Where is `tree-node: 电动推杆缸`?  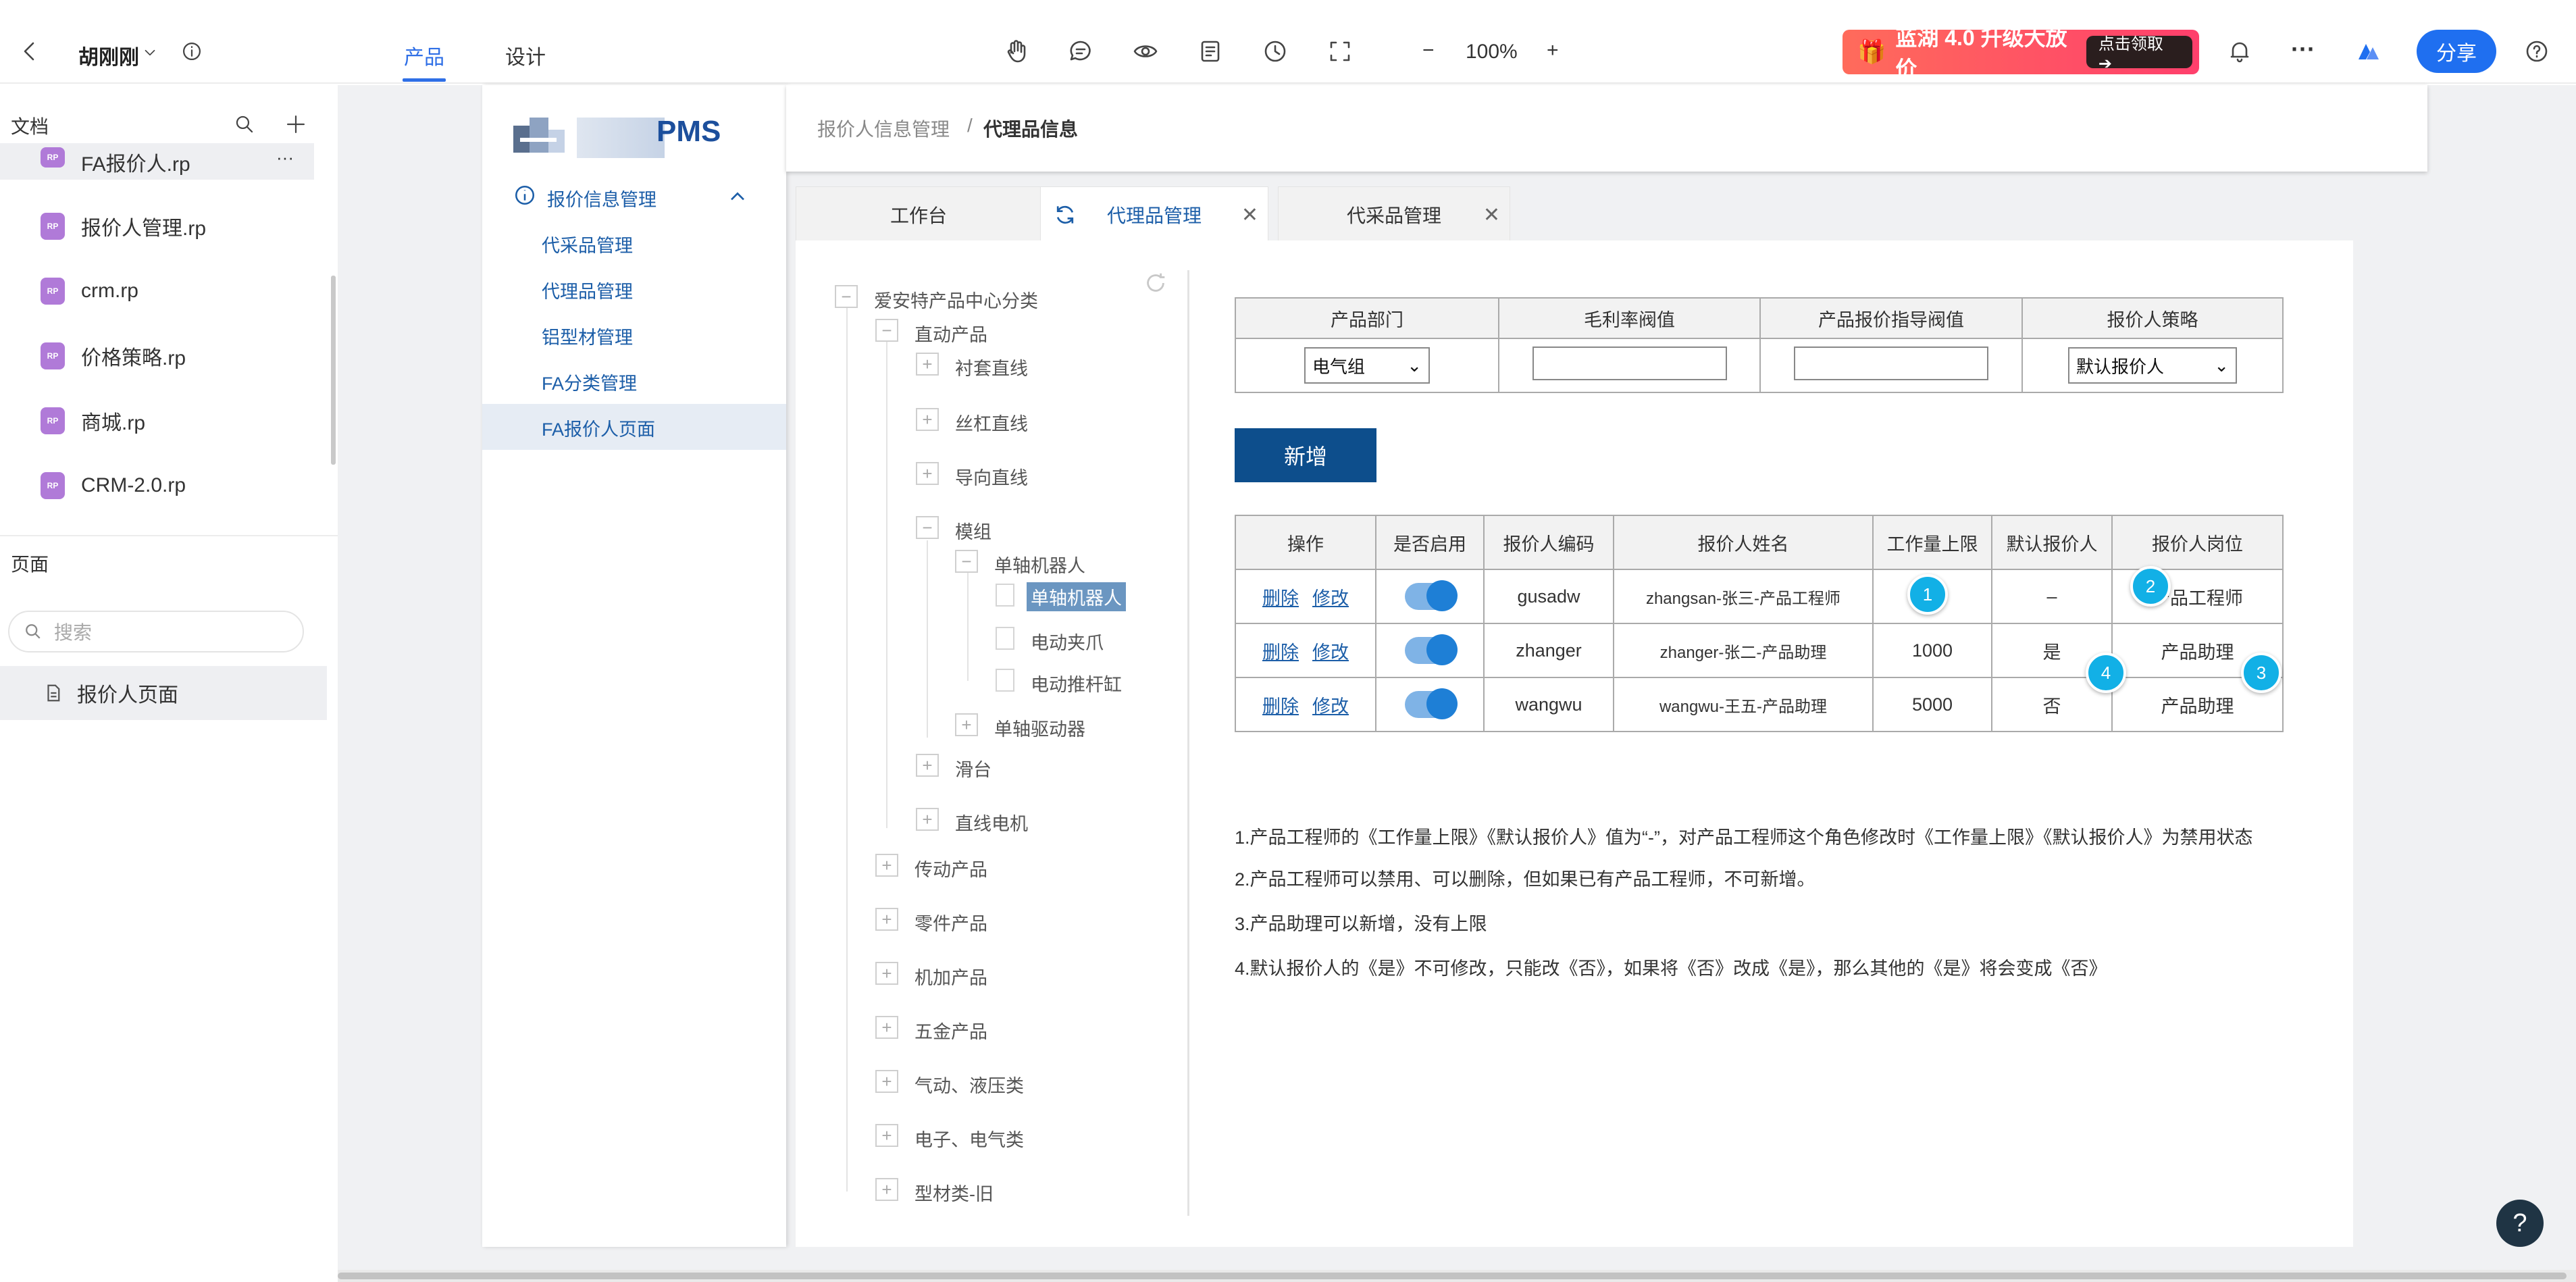
tree-node: 电动推杆缸 is located at coordinates (1076, 683).